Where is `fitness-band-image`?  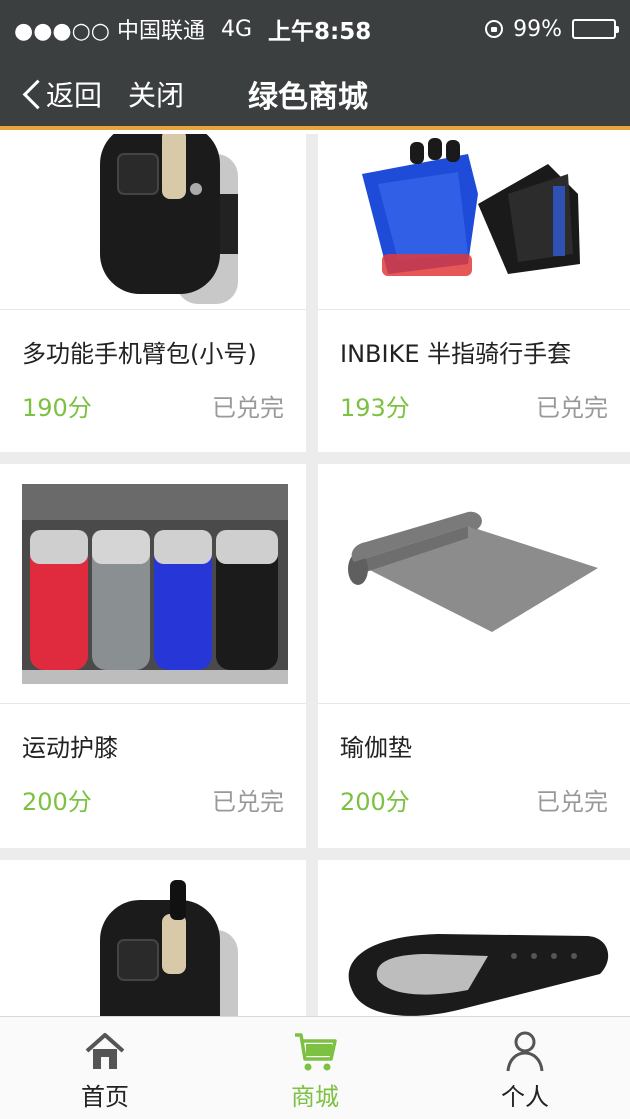 fitness-band-image is located at coordinates (474, 938).